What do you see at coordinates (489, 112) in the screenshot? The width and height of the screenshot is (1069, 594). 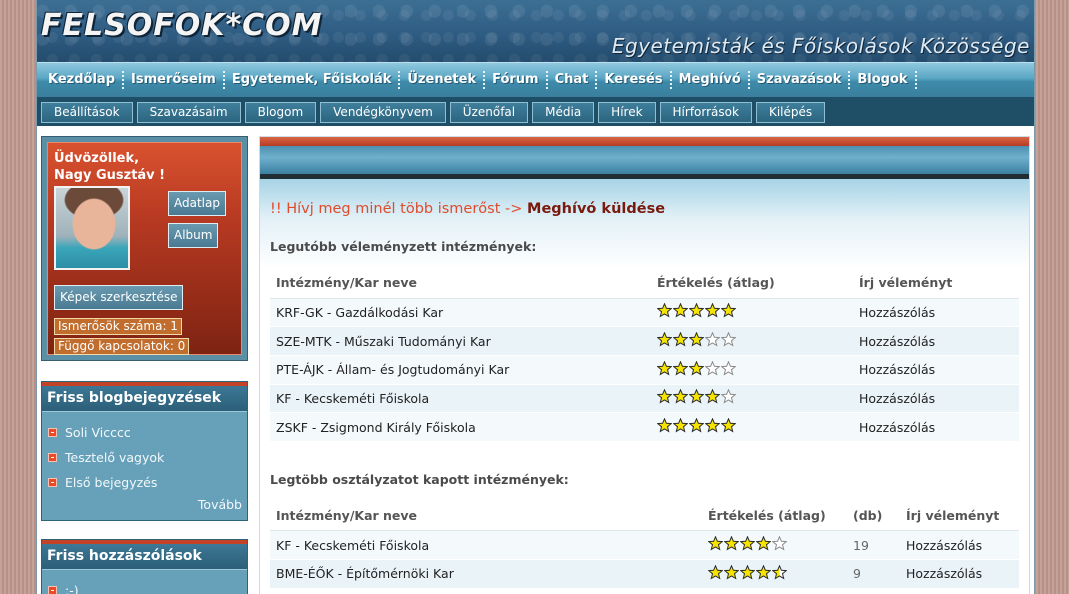 I see `subnav-item-uzenofal: Üzenőfal` at bounding box center [489, 112].